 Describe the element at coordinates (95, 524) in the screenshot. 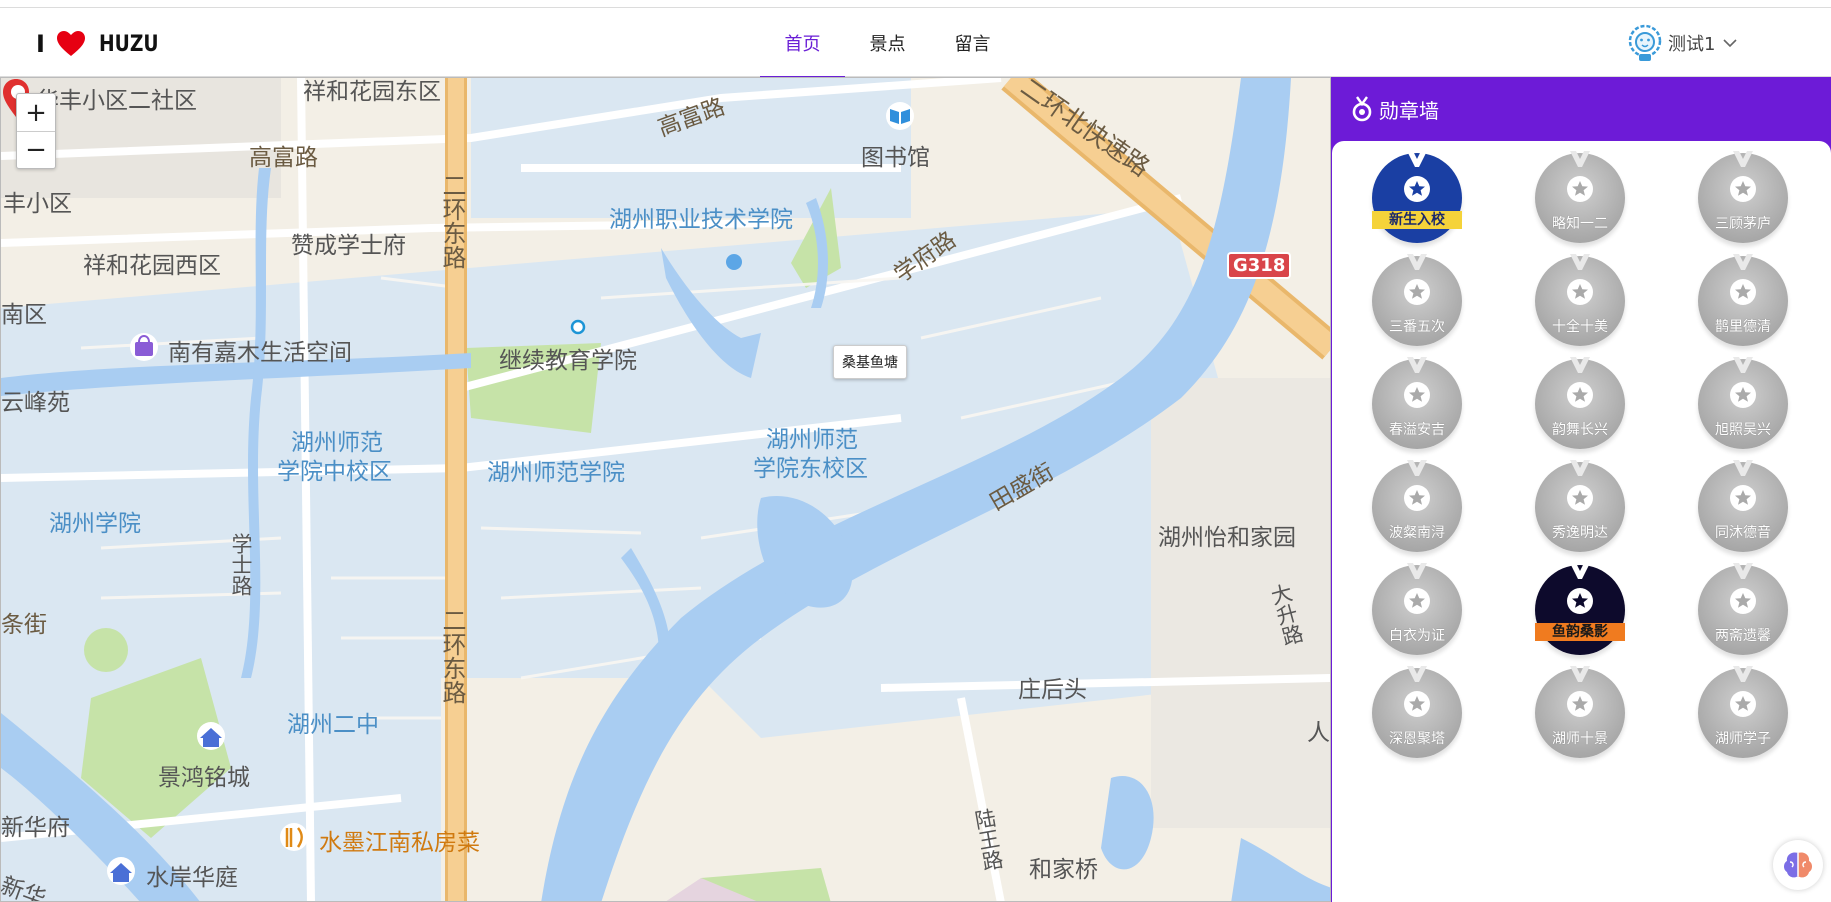

I see `map-label: 湖州学院` at that location.